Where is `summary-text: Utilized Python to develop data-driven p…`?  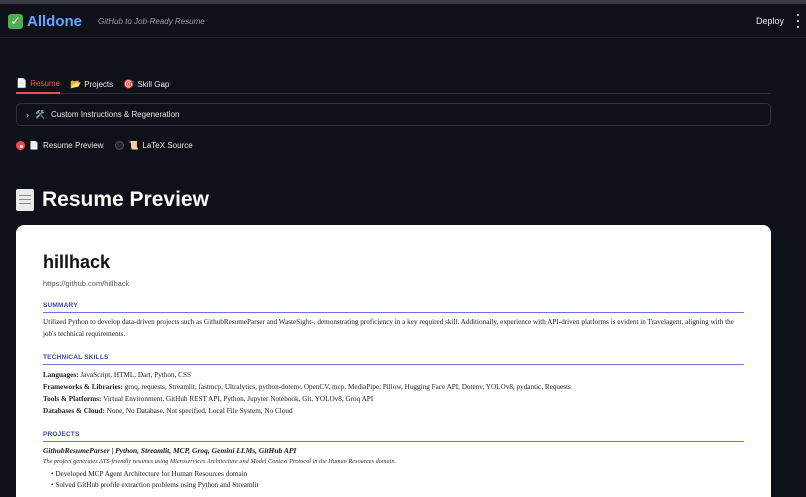
summary-text: Utilized Python to develop data-driven p… is located at coordinates (388, 328).